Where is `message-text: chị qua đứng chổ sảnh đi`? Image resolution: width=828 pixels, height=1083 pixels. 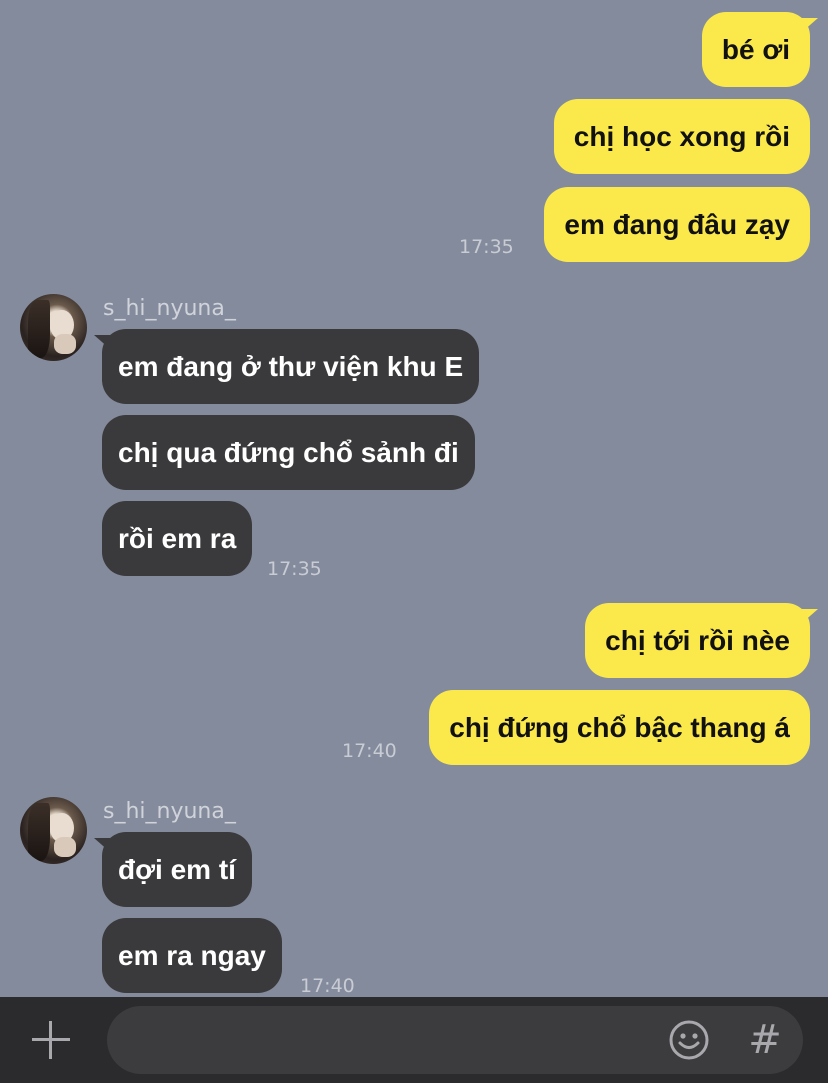
message-text: chị qua đứng chổ sảnh đi is located at coordinates (288, 452).